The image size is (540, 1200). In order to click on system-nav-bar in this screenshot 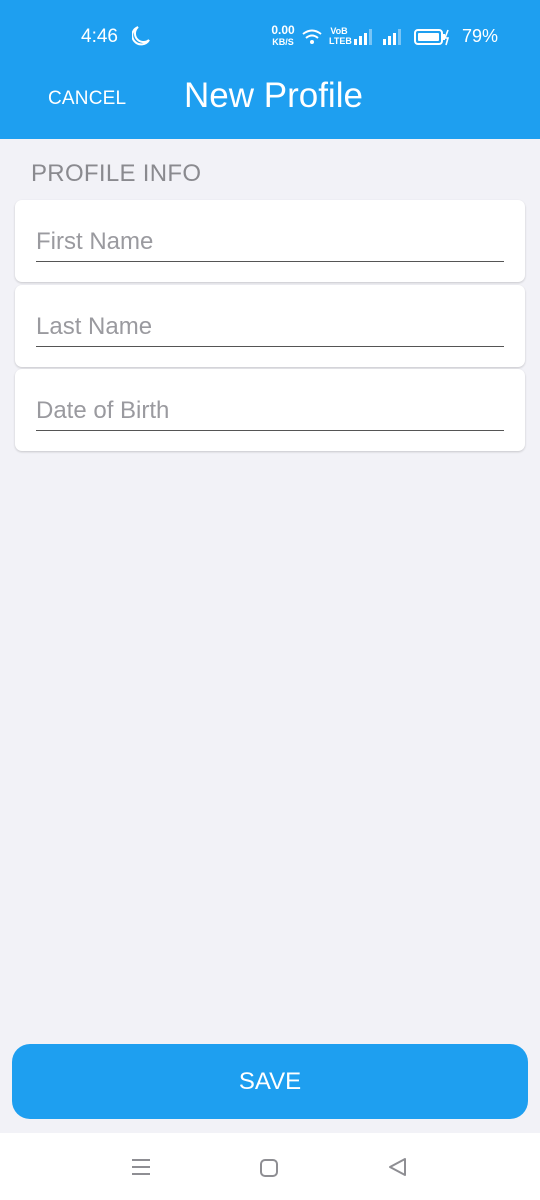, I will do `click(270, 1166)`.